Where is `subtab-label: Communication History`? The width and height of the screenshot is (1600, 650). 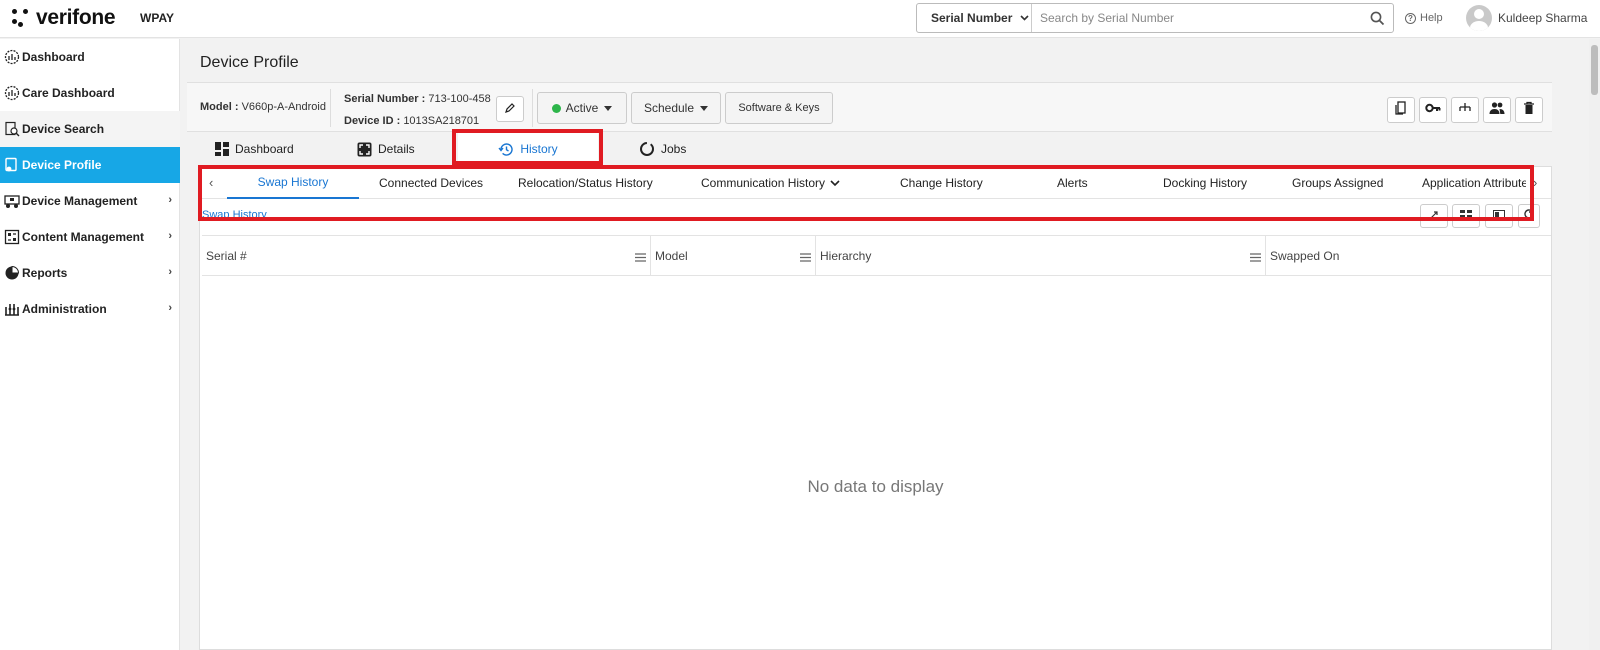
subtab-label: Communication History is located at coordinates (763, 183).